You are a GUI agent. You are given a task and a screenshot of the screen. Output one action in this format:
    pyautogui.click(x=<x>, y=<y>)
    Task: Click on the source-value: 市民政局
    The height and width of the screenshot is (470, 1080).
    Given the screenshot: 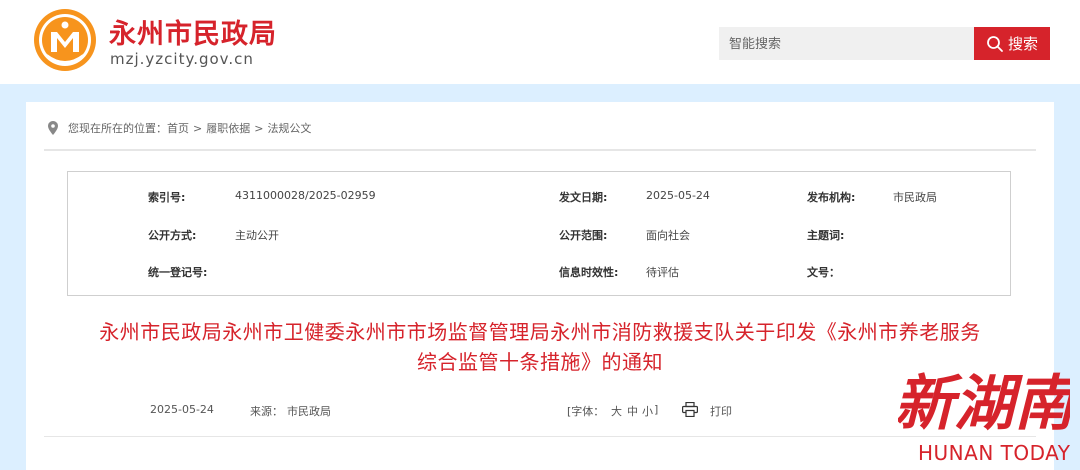 What is the action you would take?
    pyautogui.click(x=309, y=411)
    